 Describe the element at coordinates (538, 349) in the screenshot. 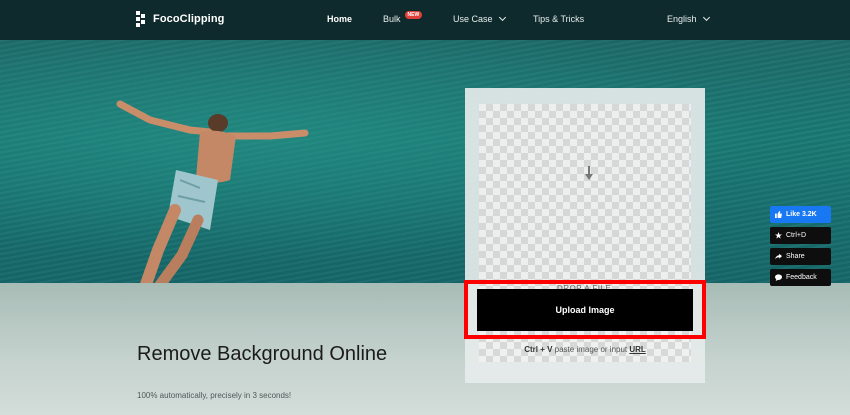

I see `paste-shortcut: Ctrl + V` at that location.